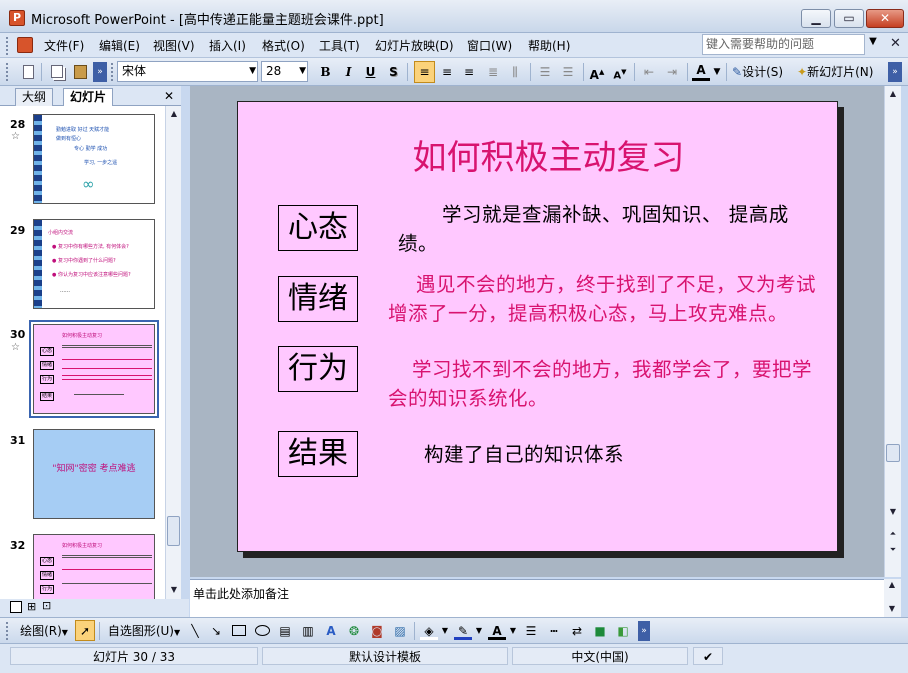  Describe the element at coordinates (489, 45) in the screenshot. I see `menu-window: 窗口(W)` at that location.